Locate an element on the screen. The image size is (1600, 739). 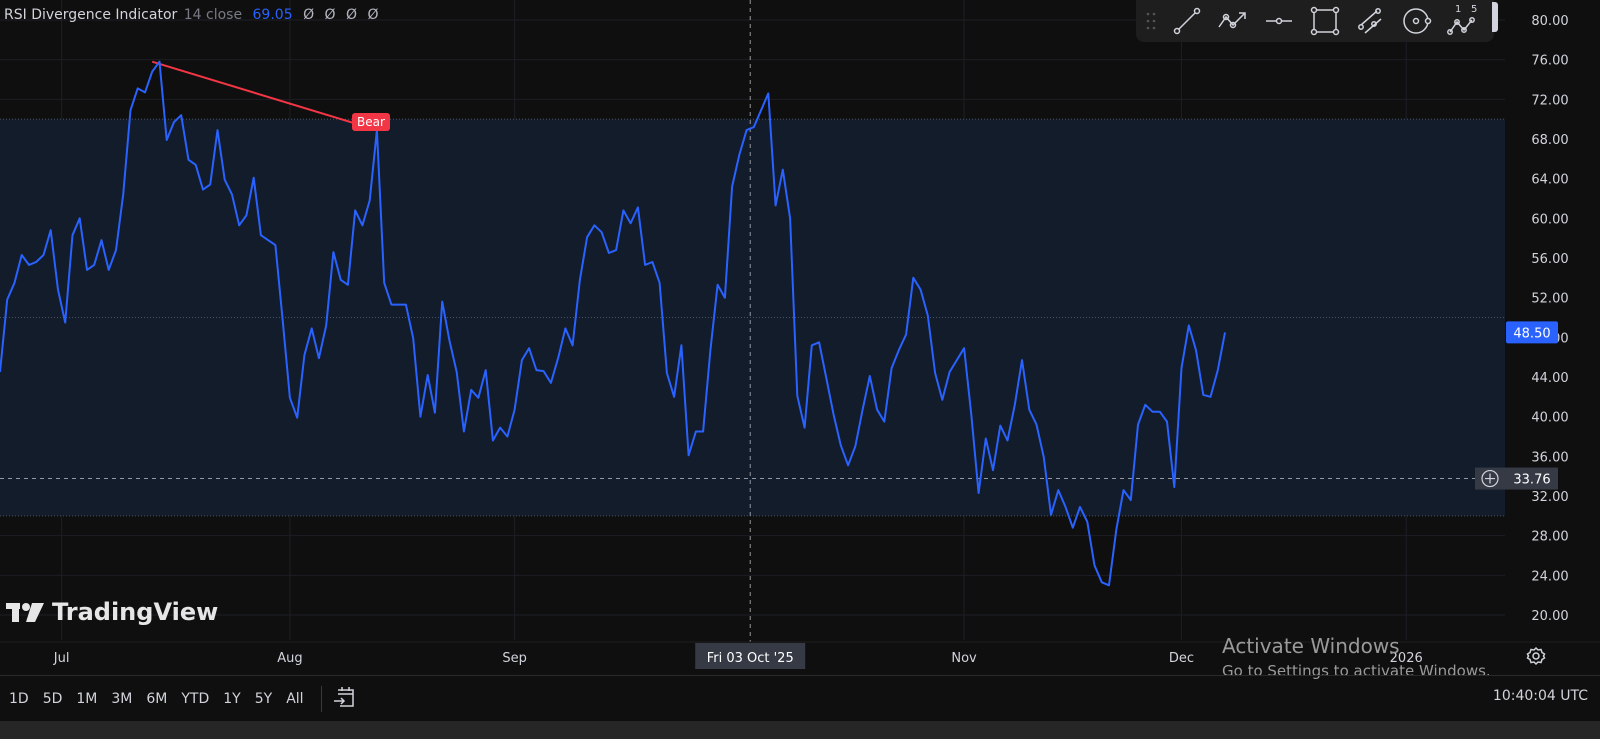
range-3m: 3M is located at coordinates (121, 699).